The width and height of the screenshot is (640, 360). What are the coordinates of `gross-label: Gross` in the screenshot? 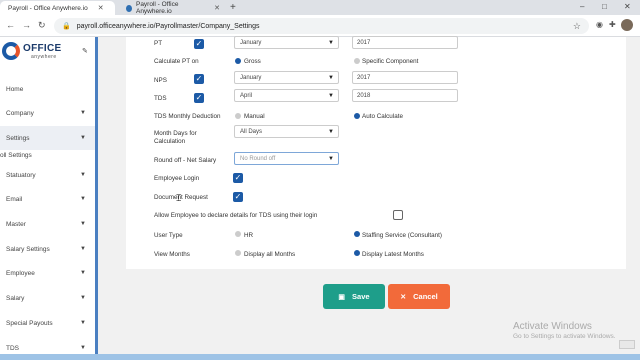 It's located at (252, 61).